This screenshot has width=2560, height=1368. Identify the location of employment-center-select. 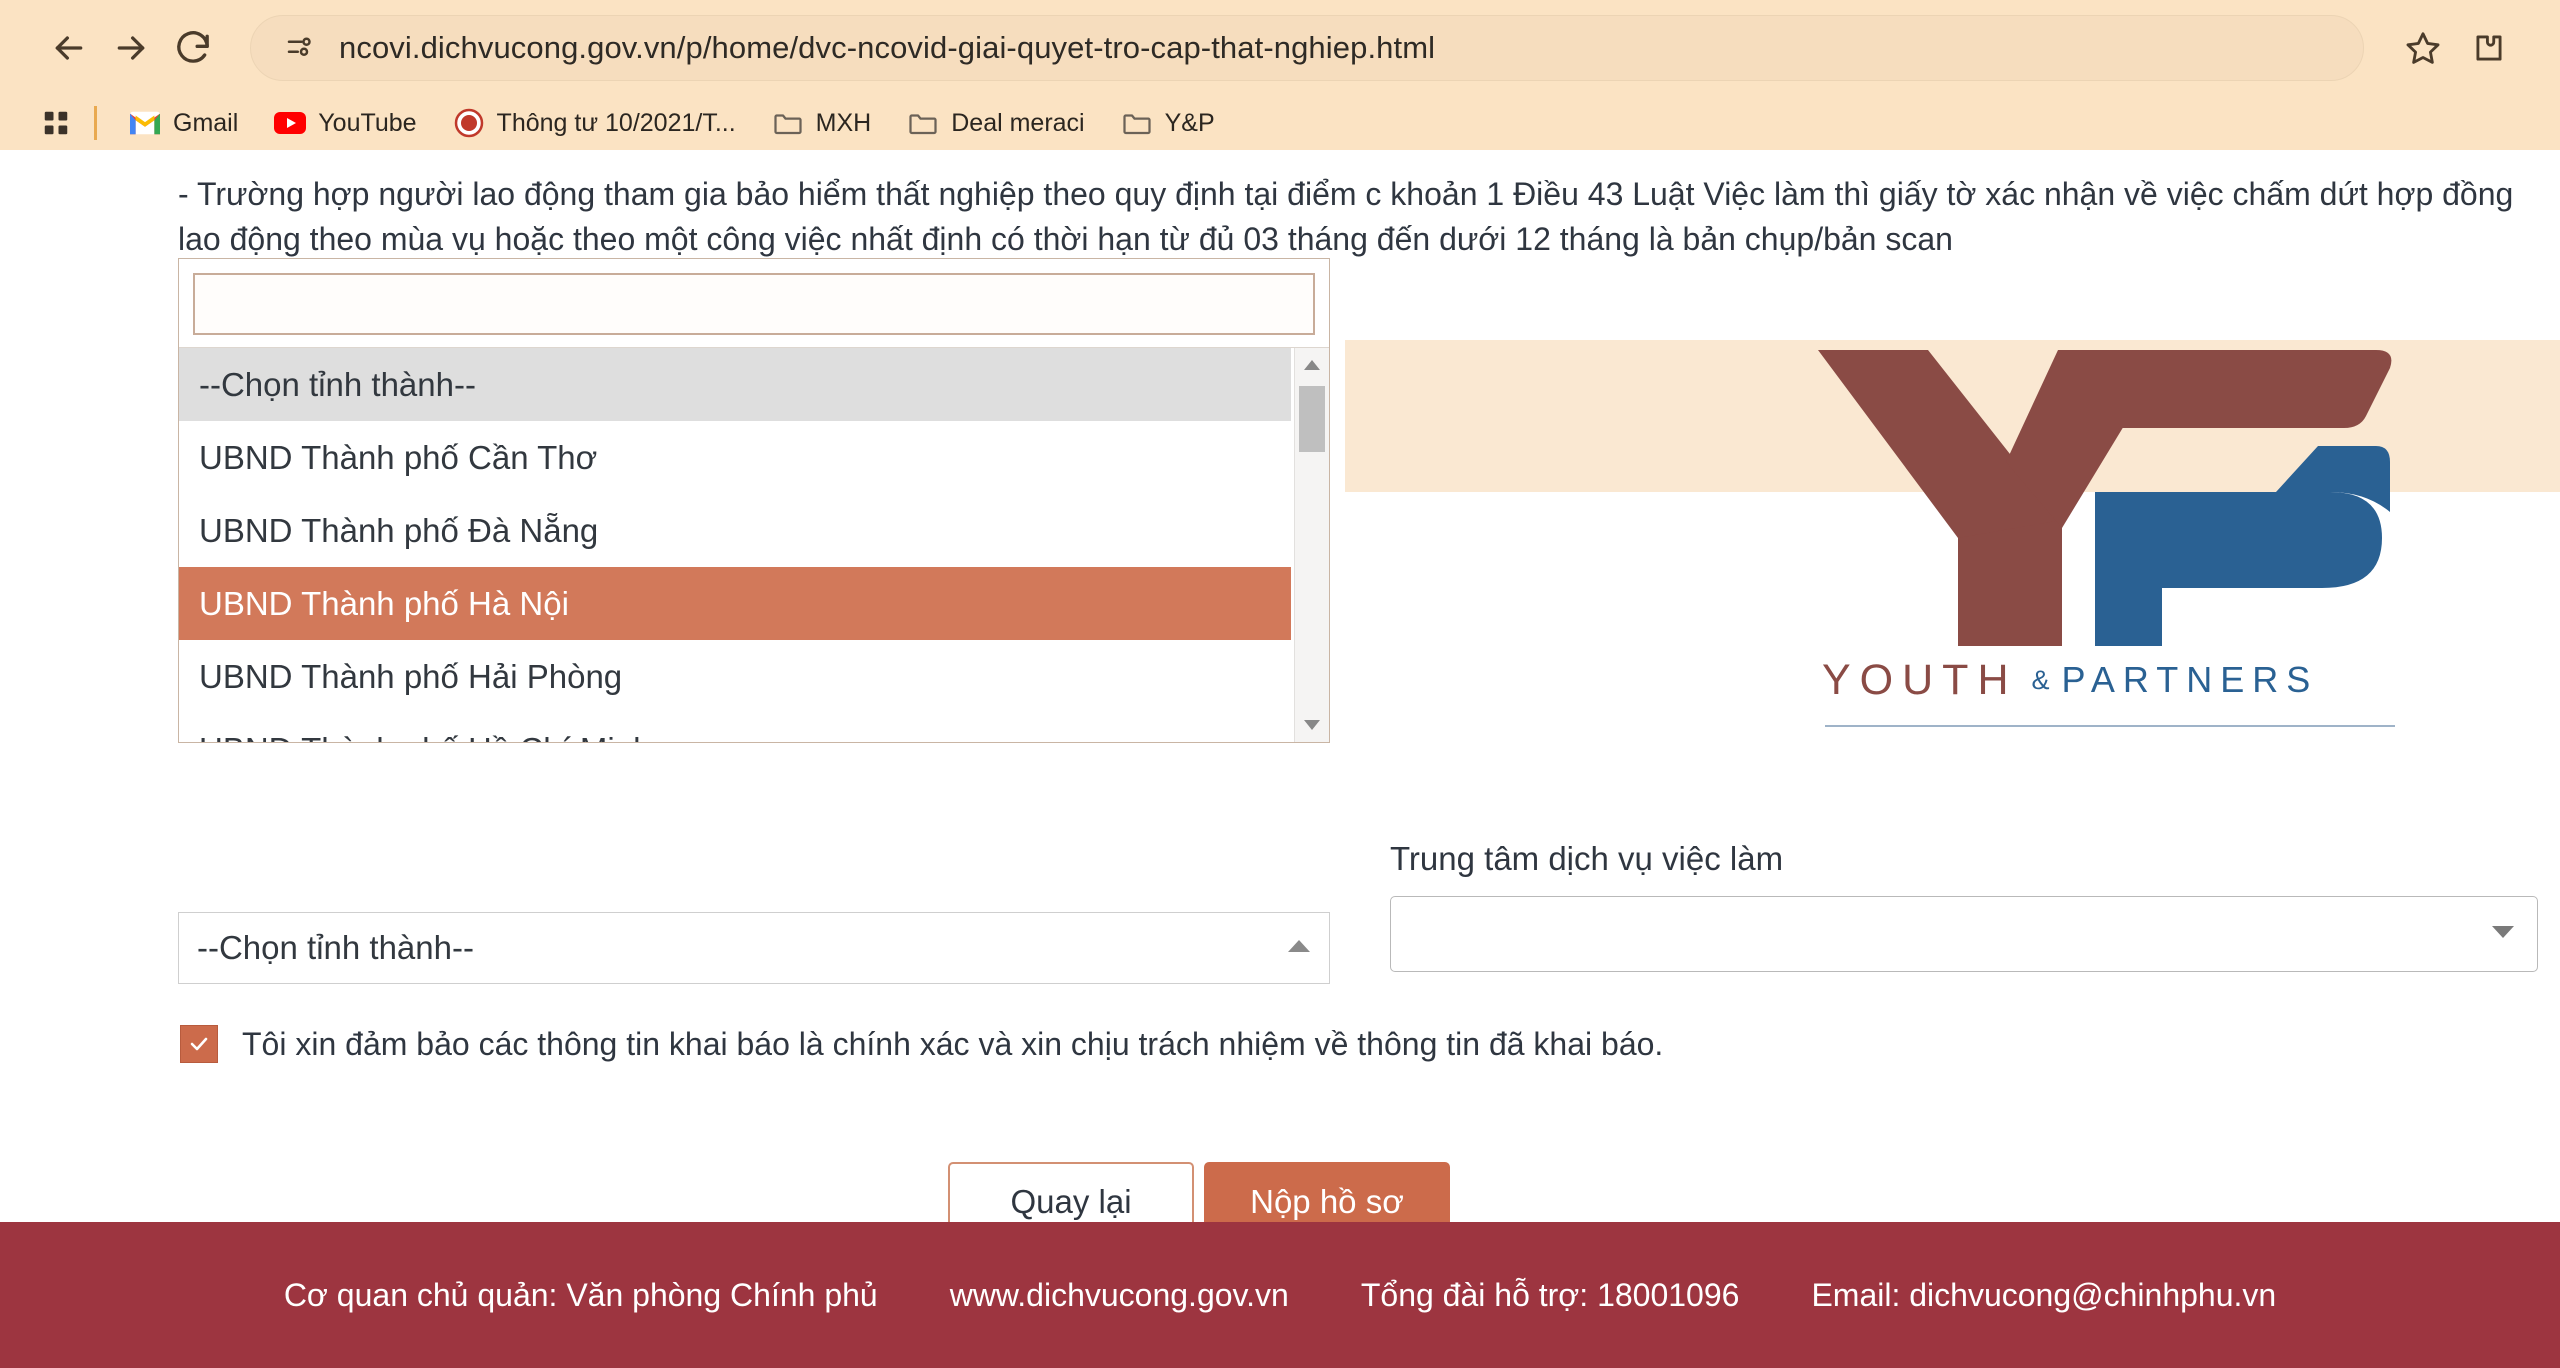
(1964, 934).